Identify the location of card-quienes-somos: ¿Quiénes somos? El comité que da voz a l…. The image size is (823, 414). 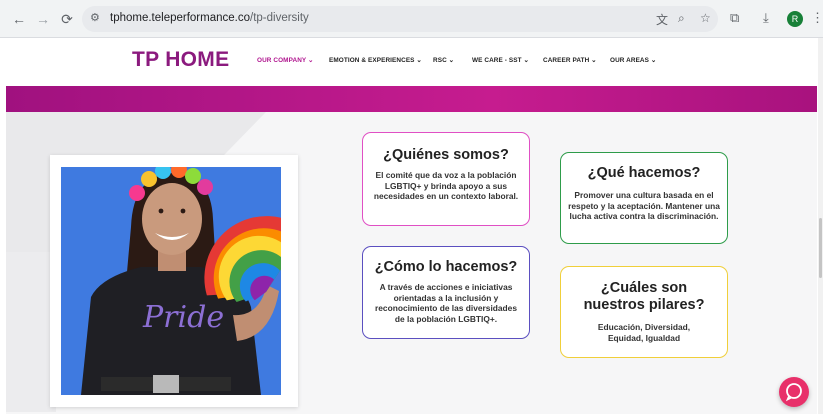
(446, 179).